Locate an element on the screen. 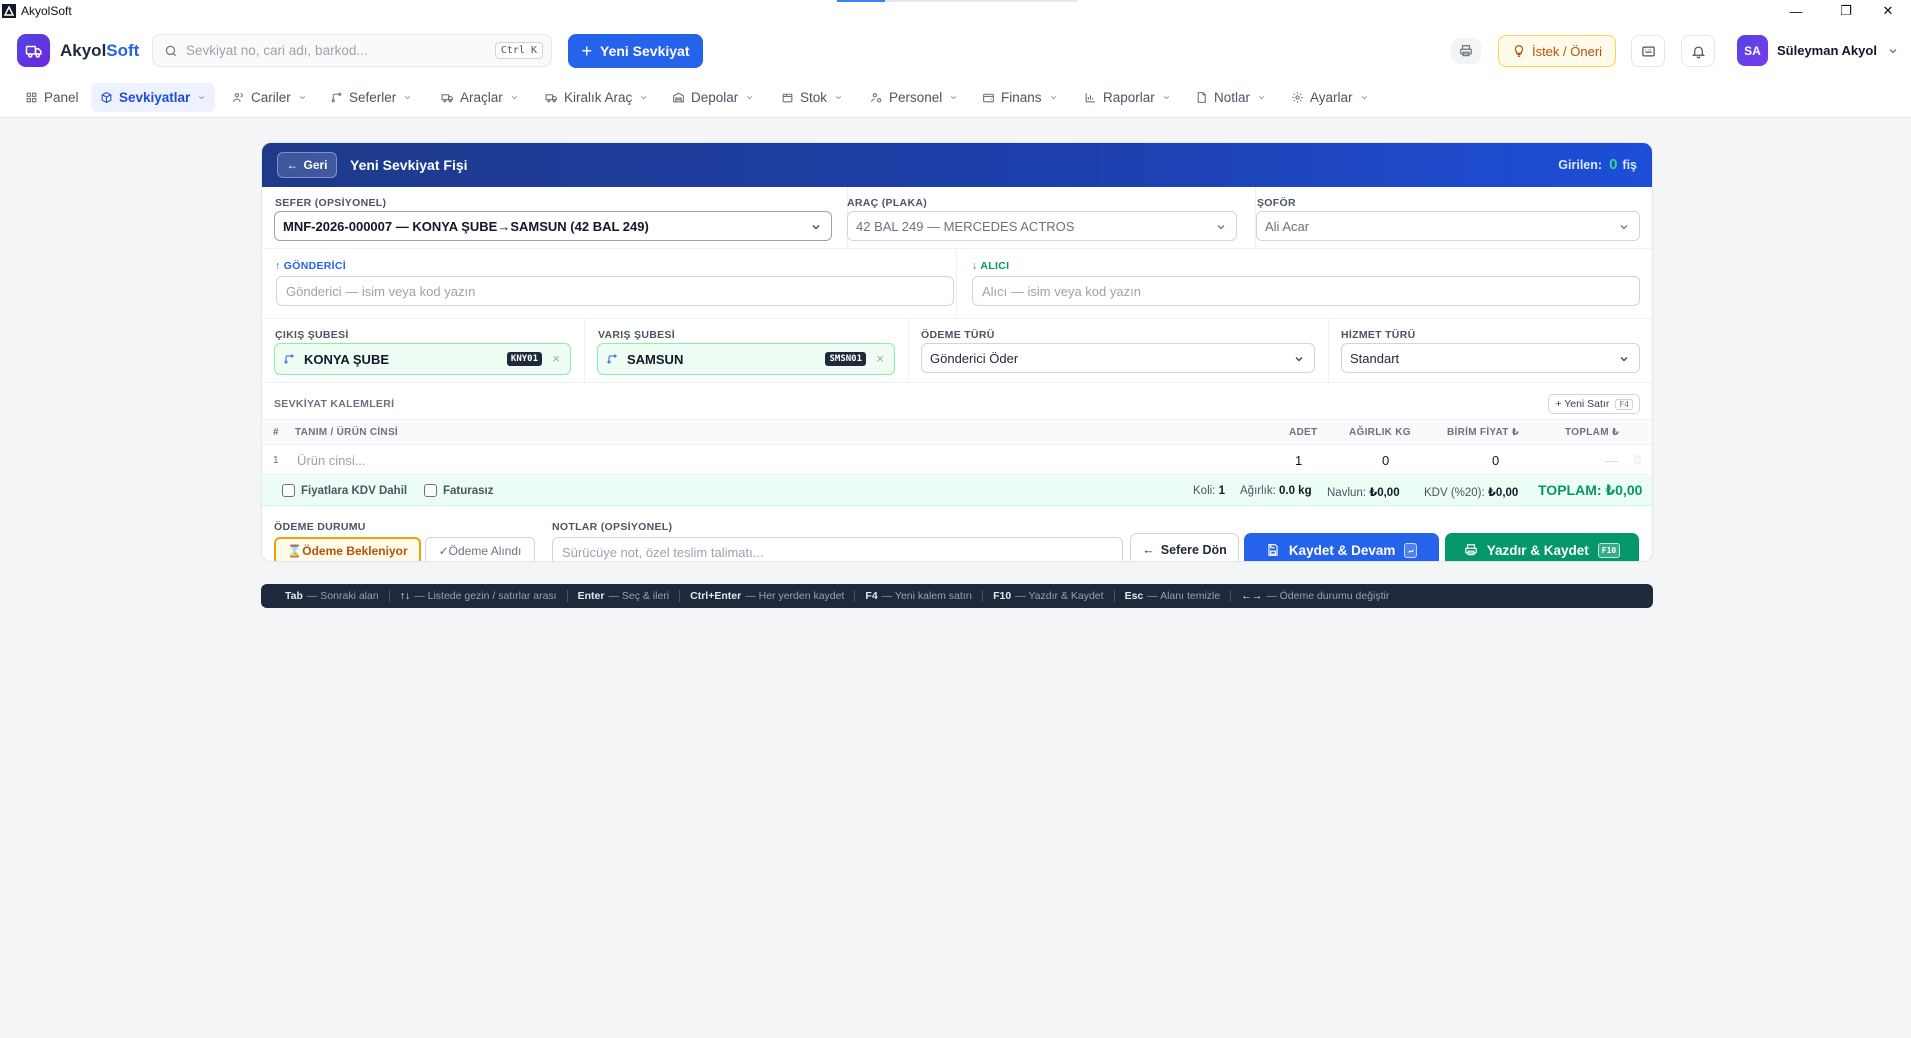  nav-item-label: Kiralık Araç is located at coordinates (598, 97).